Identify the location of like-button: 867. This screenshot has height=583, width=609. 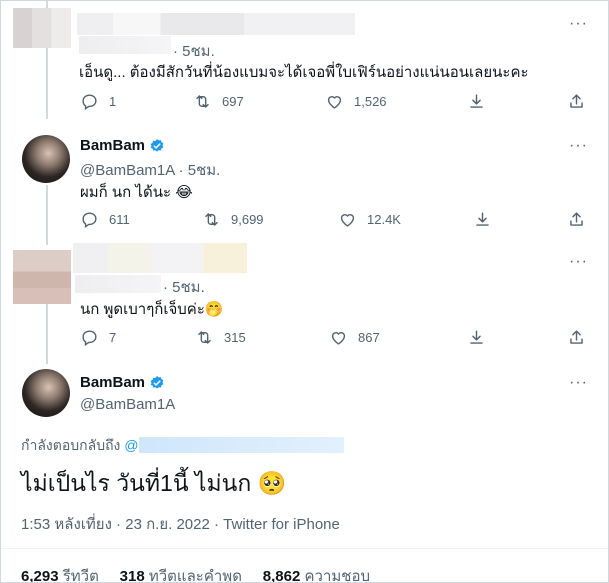
(354, 337).